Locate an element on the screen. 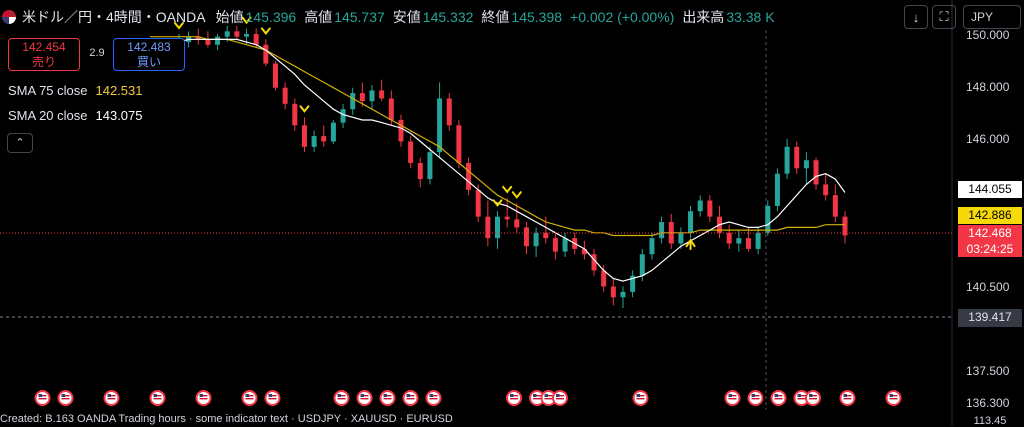 The height and width of the screenshot is (427, 1024). scroll-down-button: ↓ is located at coordinates (916, 17).